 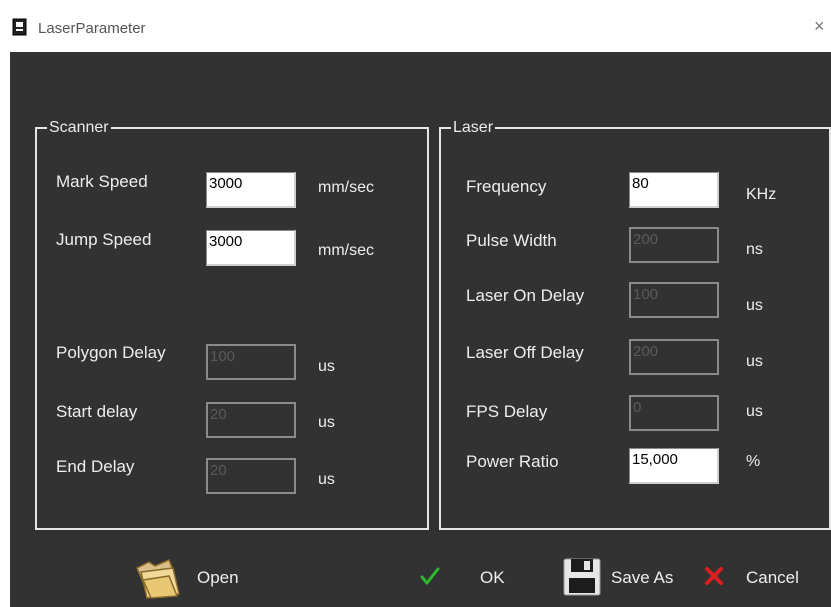 What do you see at coordinates (754, 411) in the screenshot?
I see `fps-delay-unit: us` at bounding box center [754, 411].